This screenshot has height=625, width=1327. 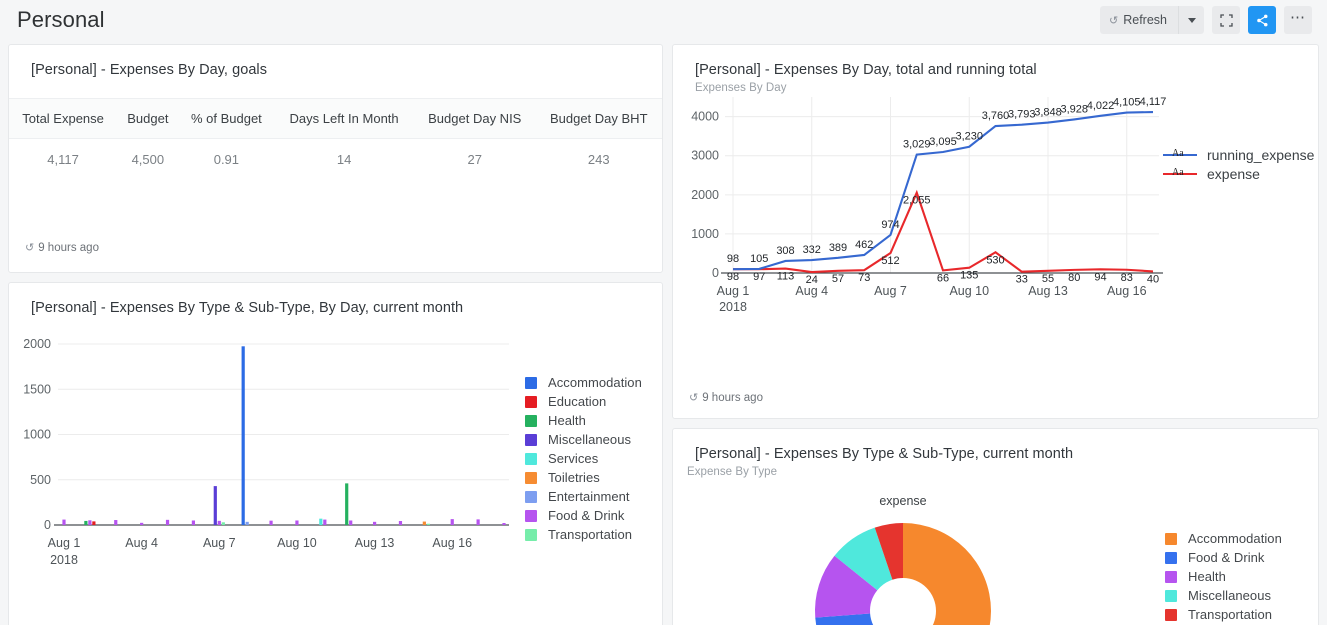 What do you see at coordinates (335, 160) in the screenshot?
I see `table-row: 4,117 4,500 0.91 14 27 243` at bounding box center [335, 160].